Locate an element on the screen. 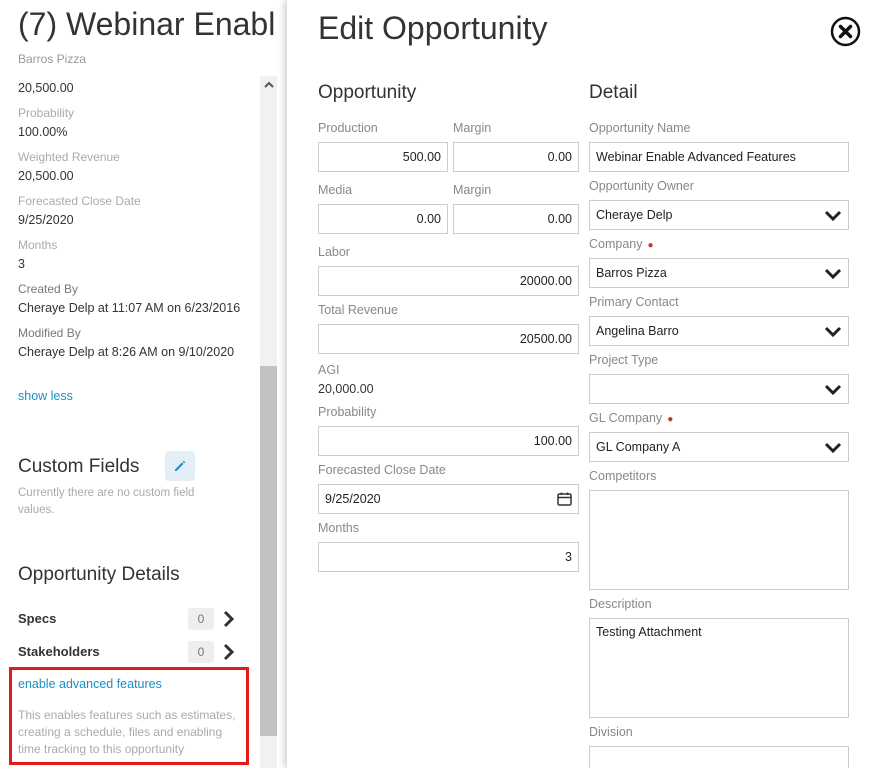  calendar-icon is located at coordinates (564, 499).